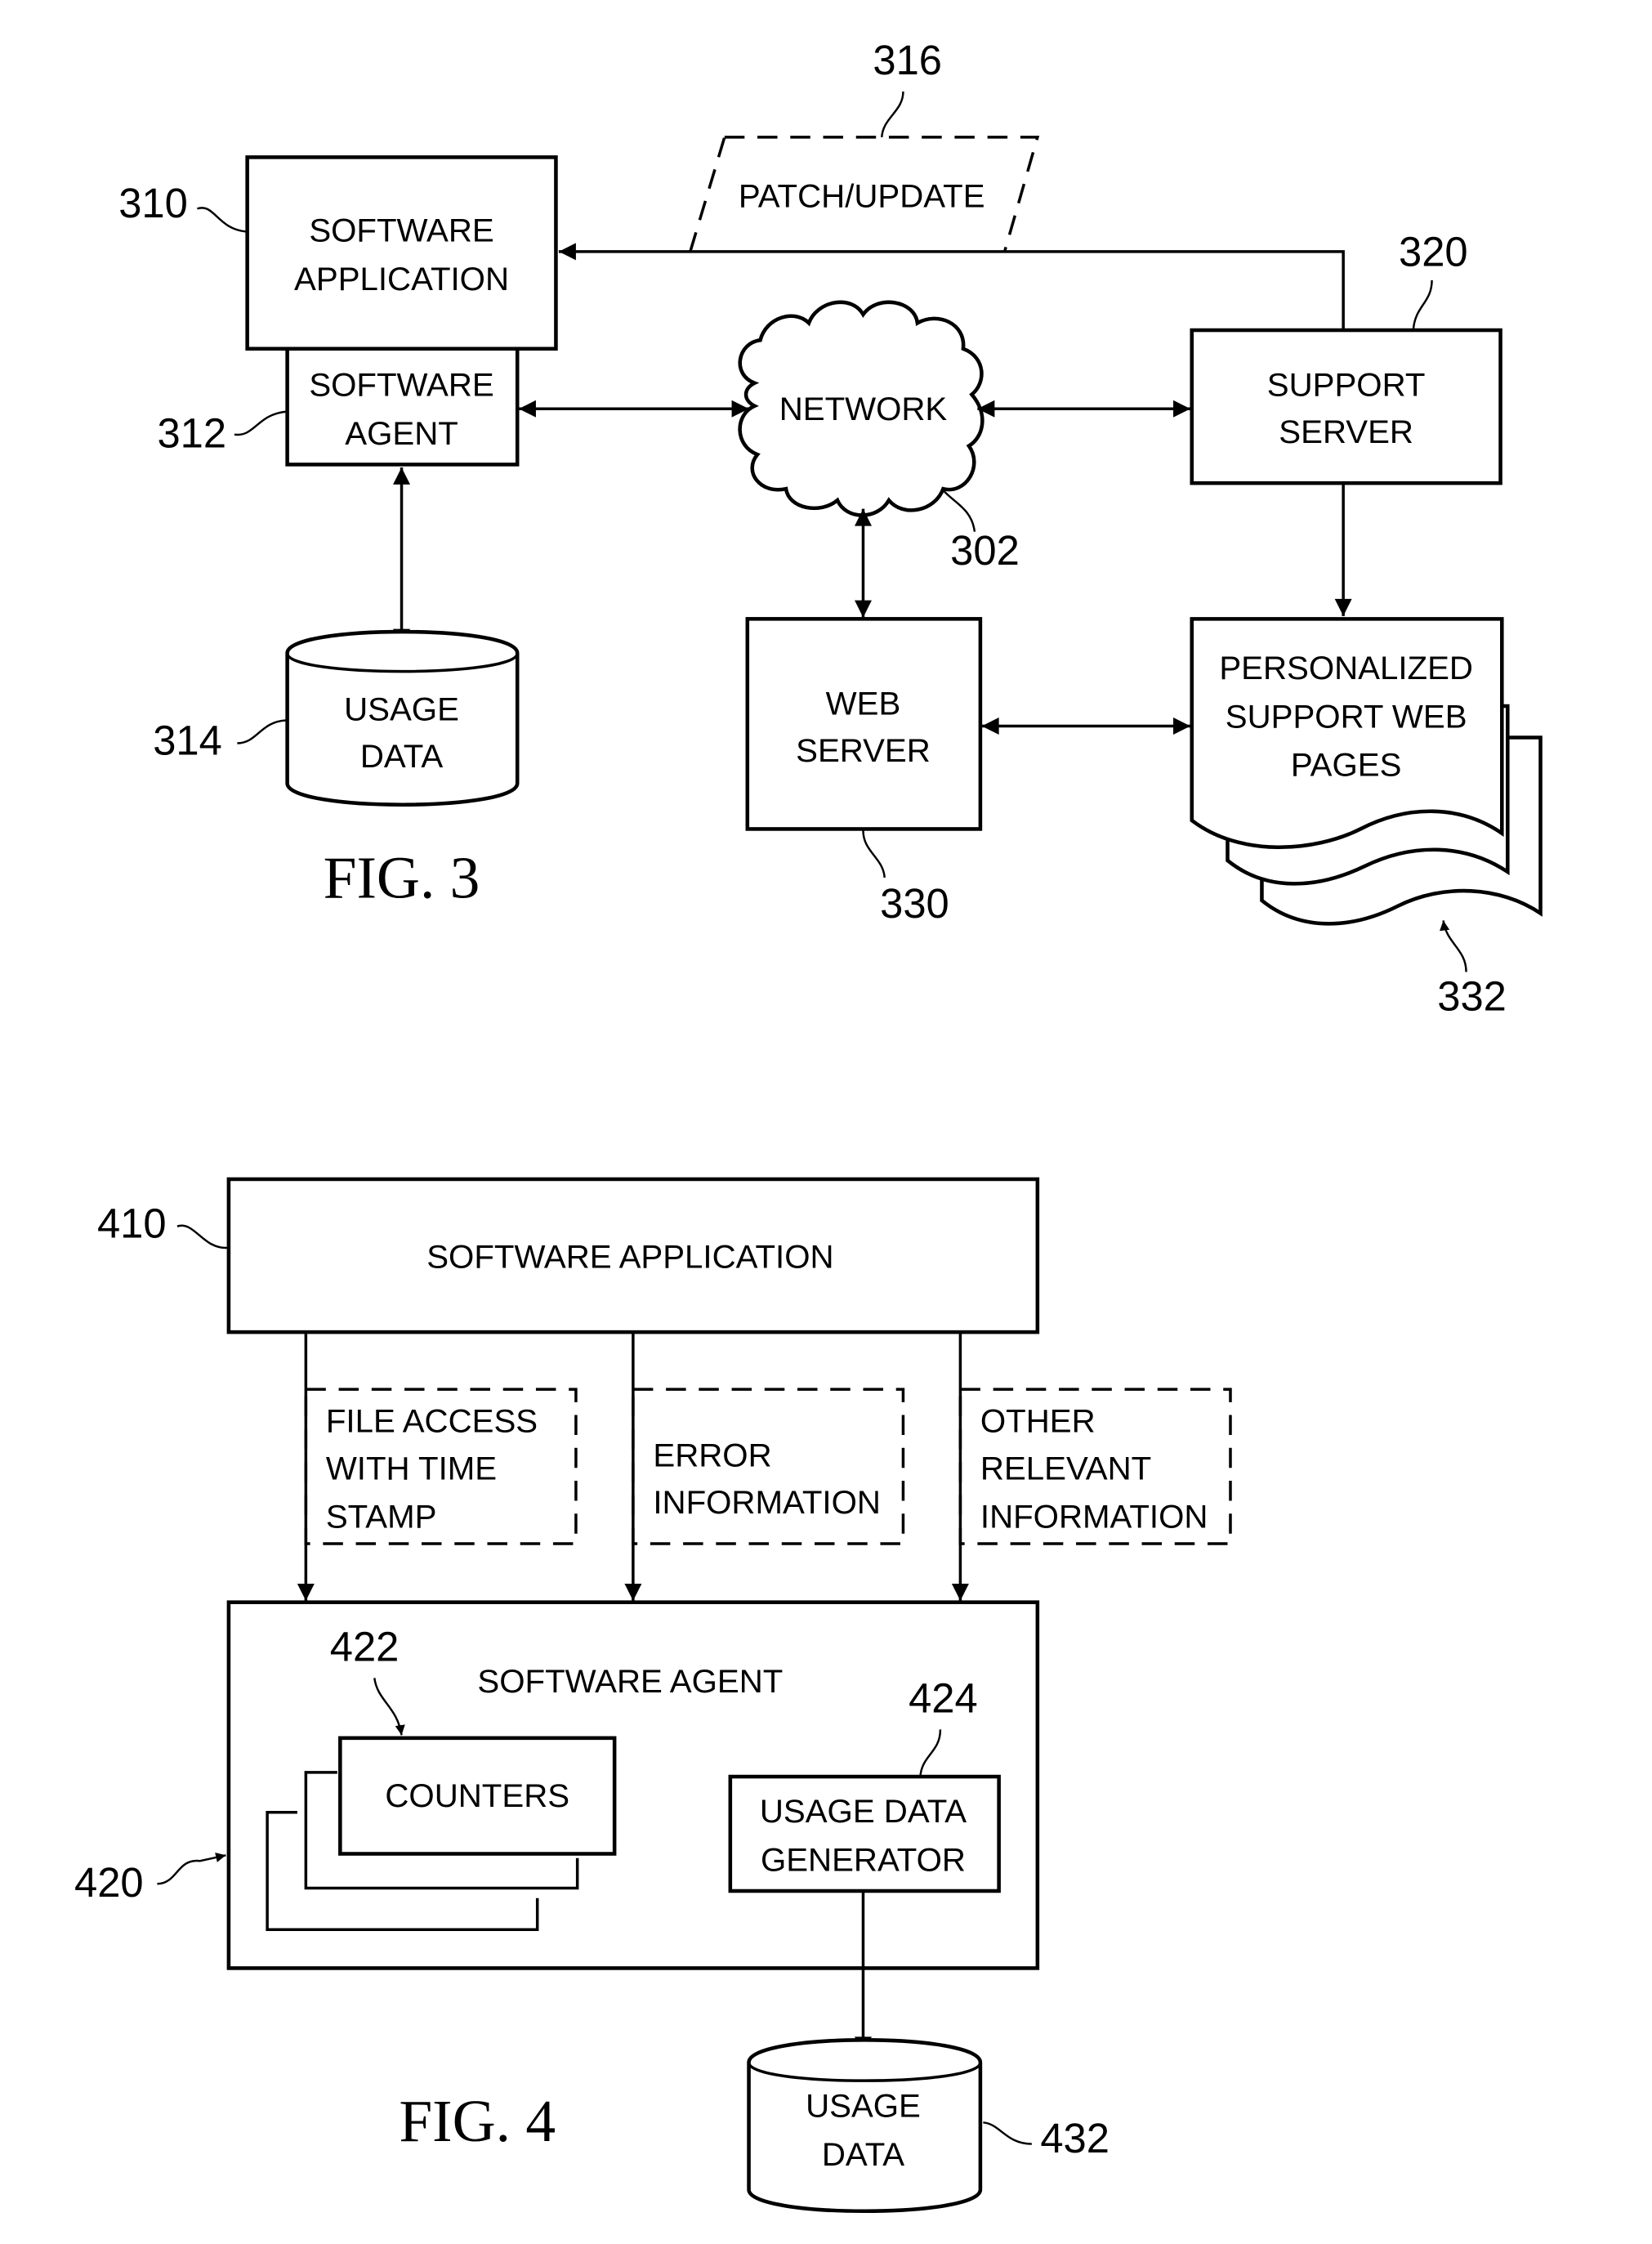 This screenshot has width=1652, height=2244. Describe the element at coordinates (767, 1502) in the screenshot. I see `flow-error-line-2: INFORMATION` at that location.